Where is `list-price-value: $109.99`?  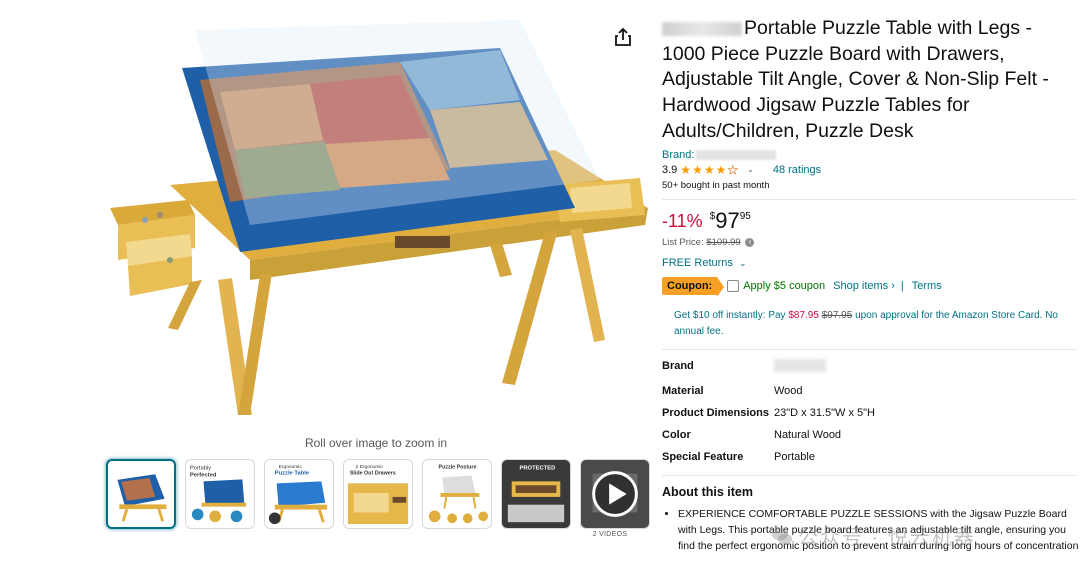 list-price-value: $109.99 is located at coordinates (723, 242).